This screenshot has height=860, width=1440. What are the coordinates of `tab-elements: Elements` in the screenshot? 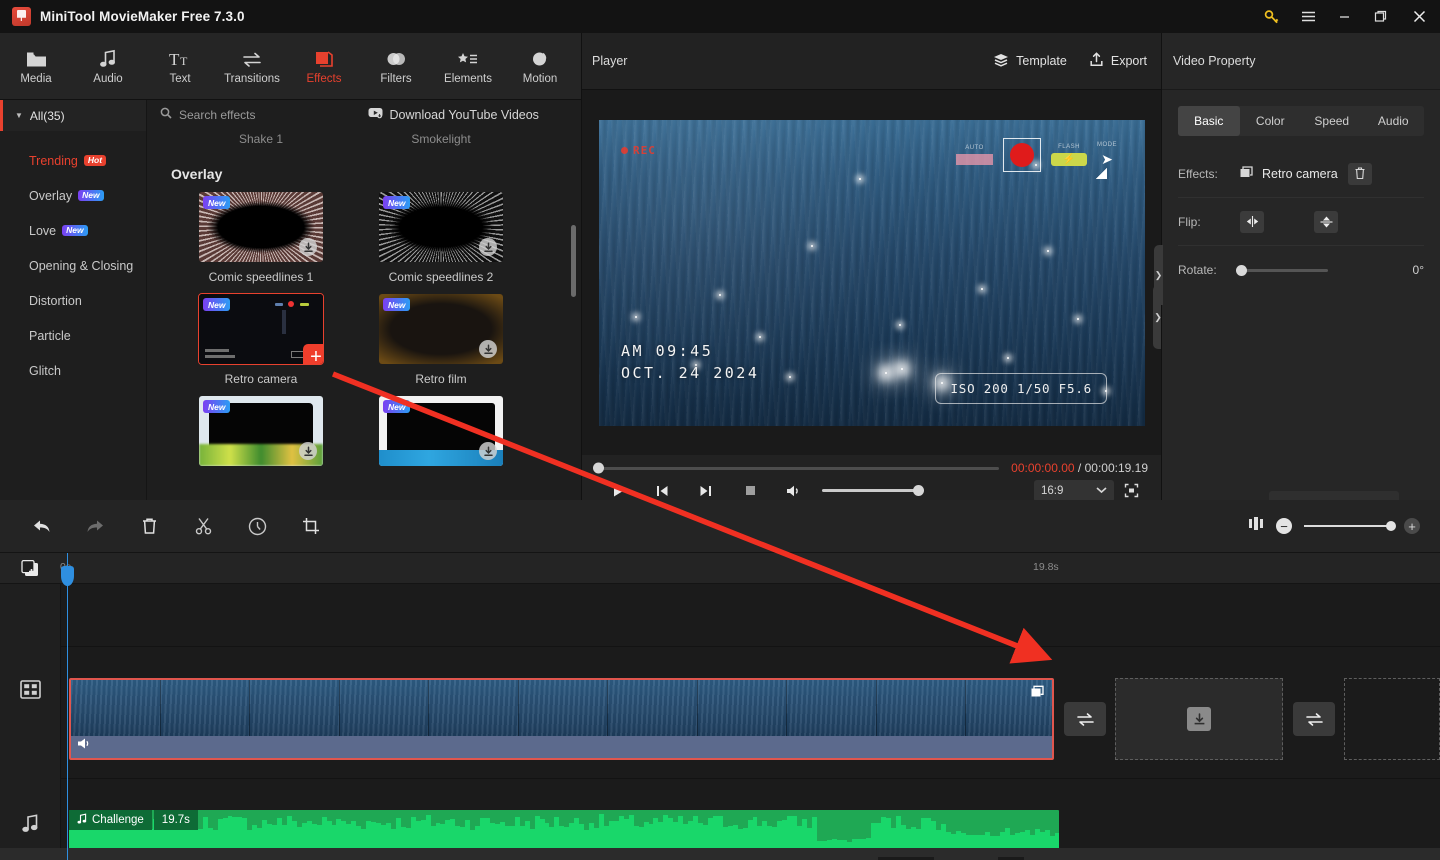 It's located at (468, 66).